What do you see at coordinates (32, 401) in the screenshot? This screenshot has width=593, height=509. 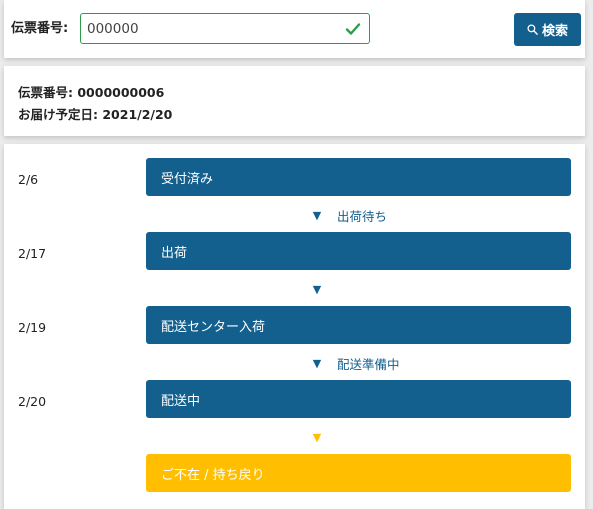 I see `step-date: 2/20` at bounding box center [32, 401].